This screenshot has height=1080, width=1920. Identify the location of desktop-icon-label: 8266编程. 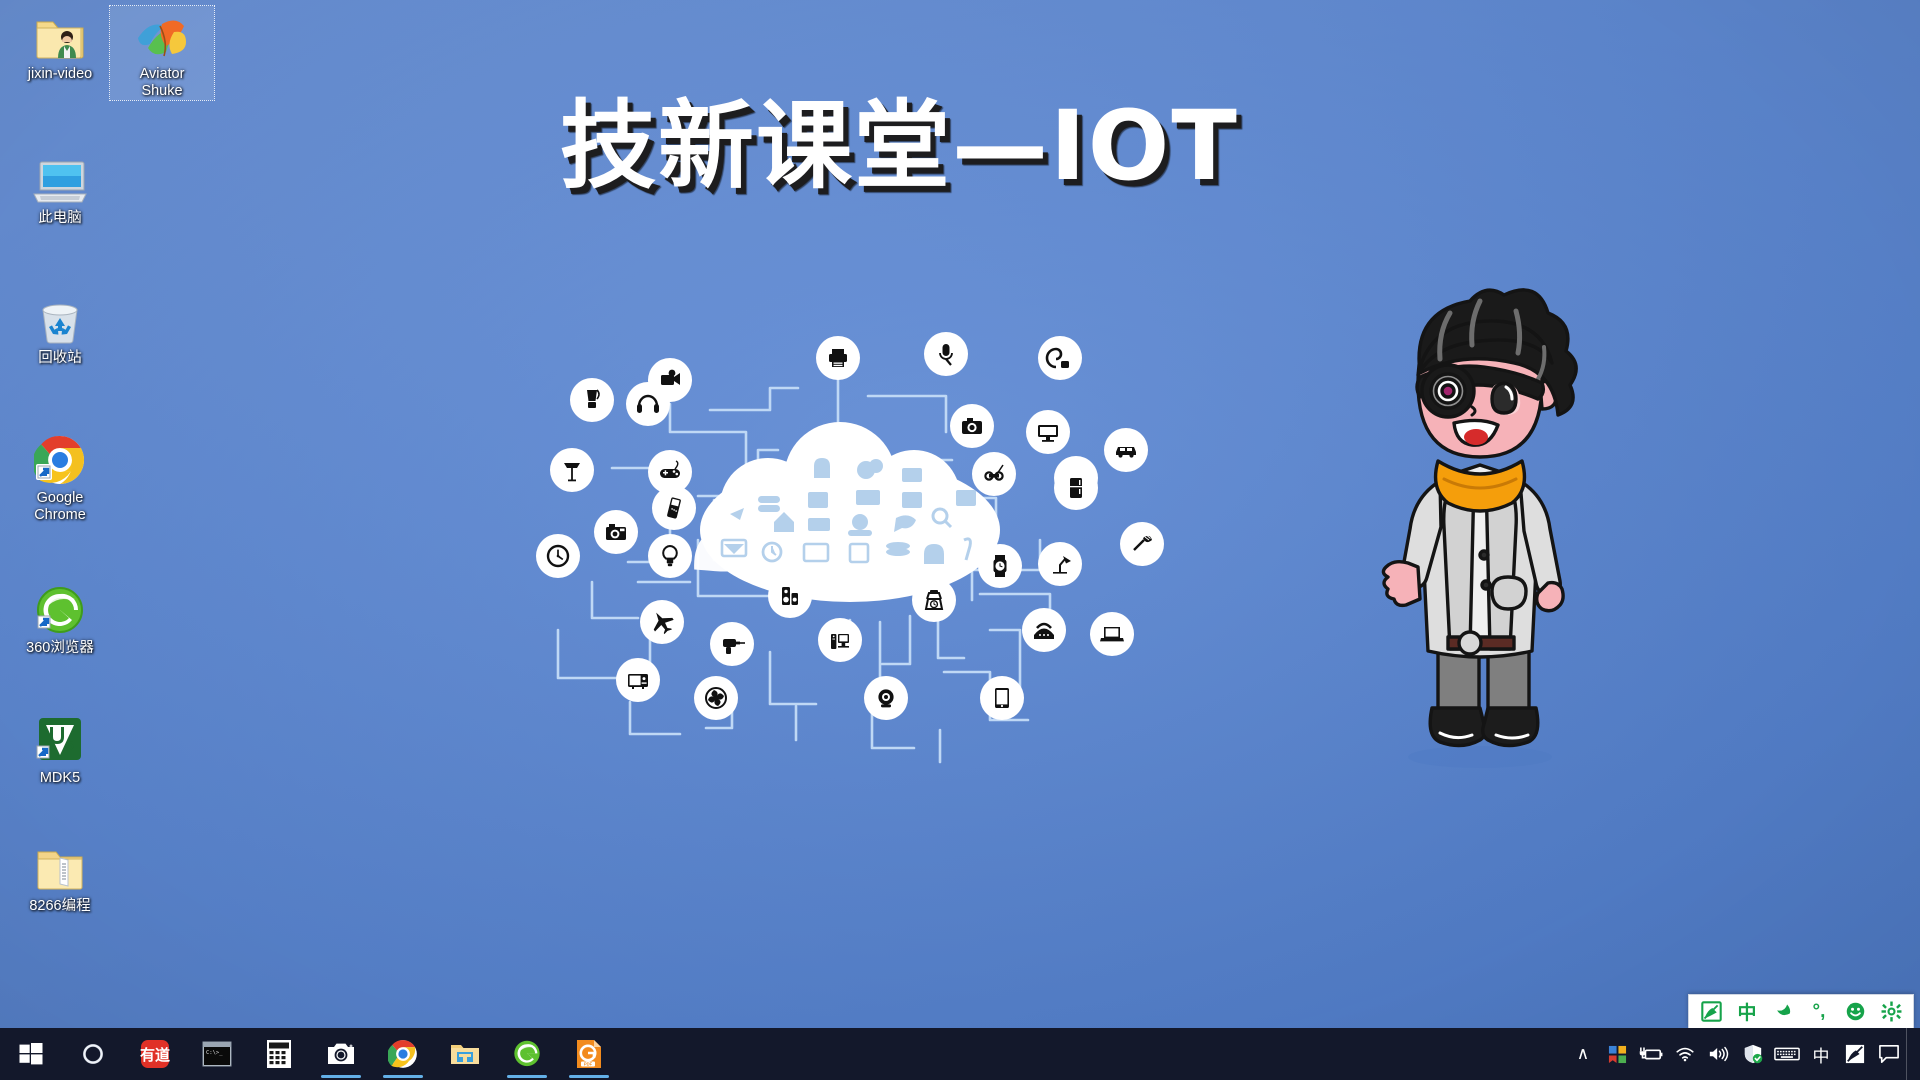
(60, 906).